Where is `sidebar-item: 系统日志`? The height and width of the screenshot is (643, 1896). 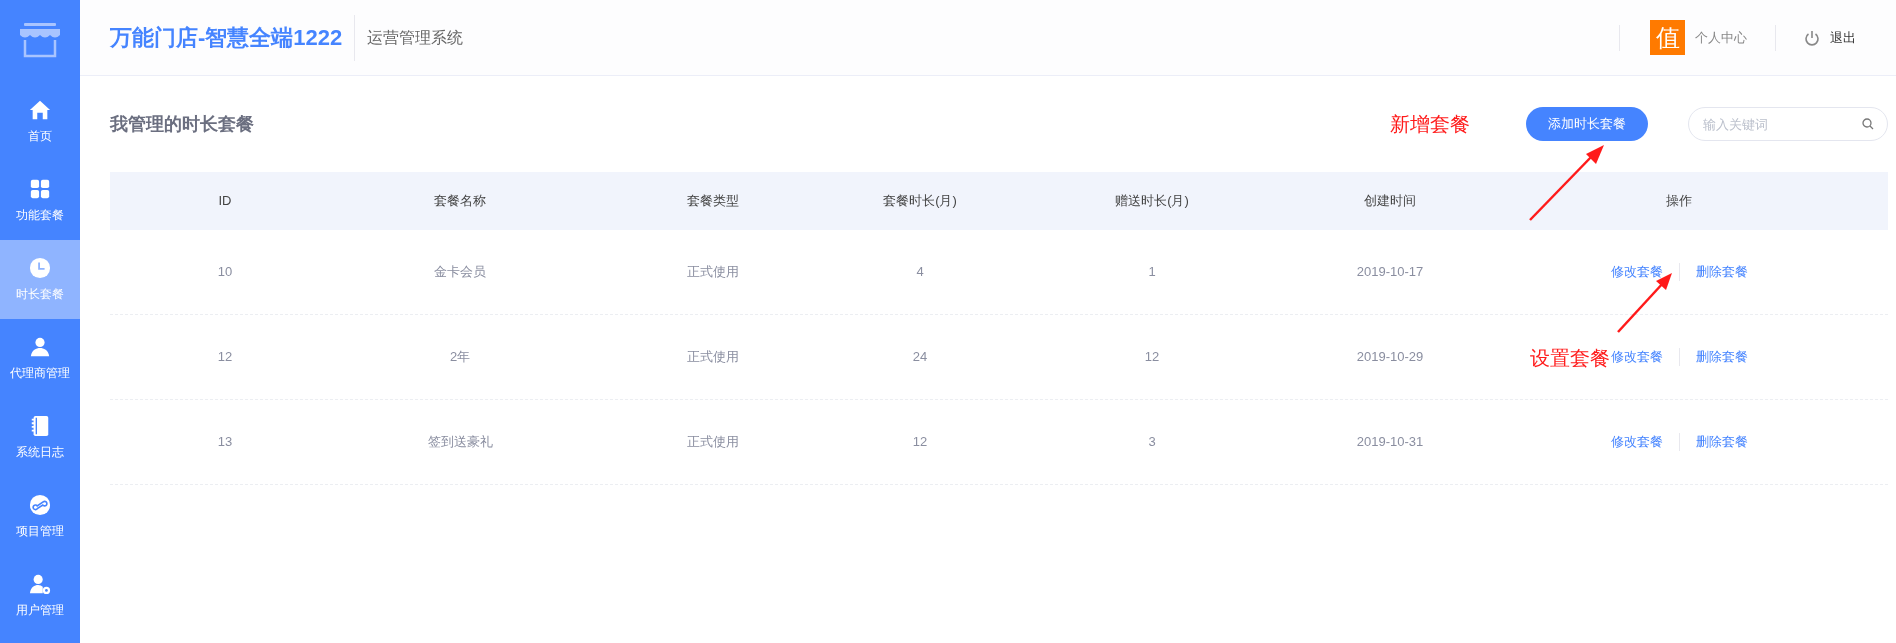 sidebar-item: 系统日志 is located at coordinates (40, 437).